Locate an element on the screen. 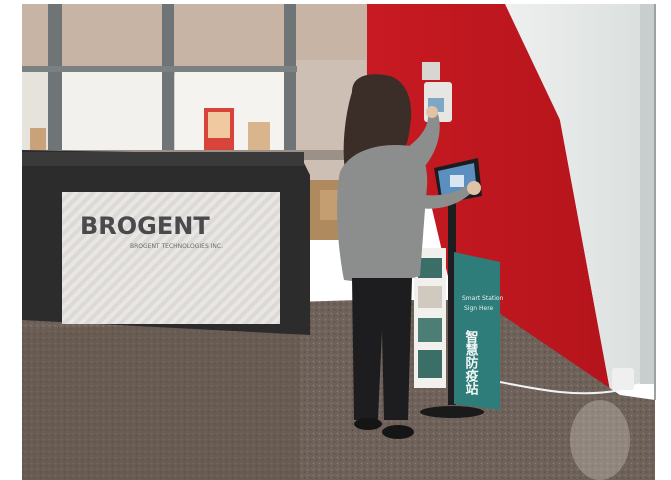 This screenshot has height=480, width=671. panel-small-line-1: Smart Station is located at coordinates (483, 298).